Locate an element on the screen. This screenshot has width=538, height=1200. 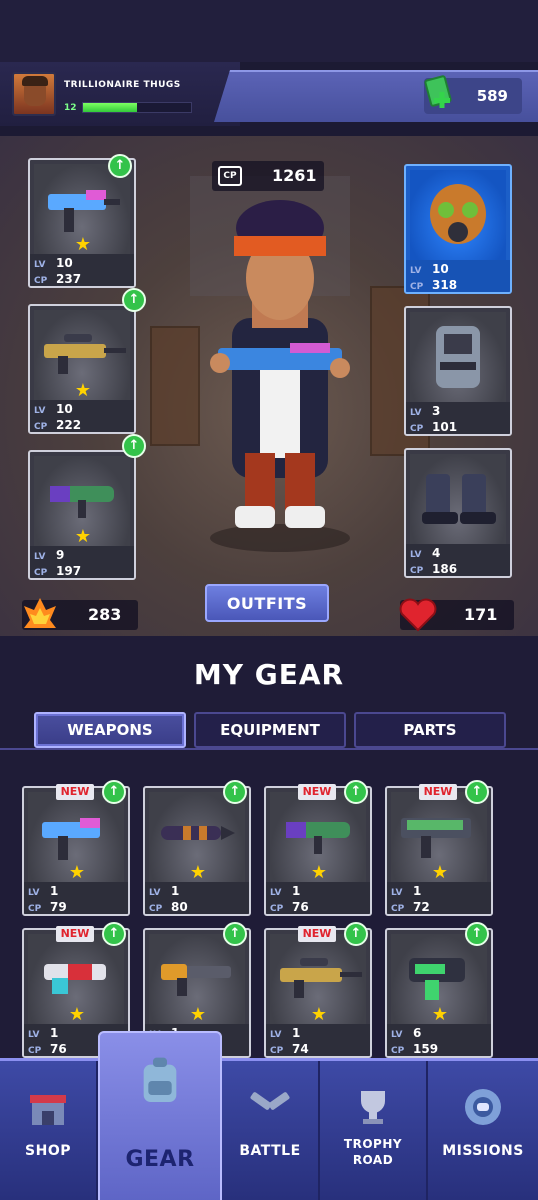
nav-label: TROPHY is located at coordinates (373, 1144).